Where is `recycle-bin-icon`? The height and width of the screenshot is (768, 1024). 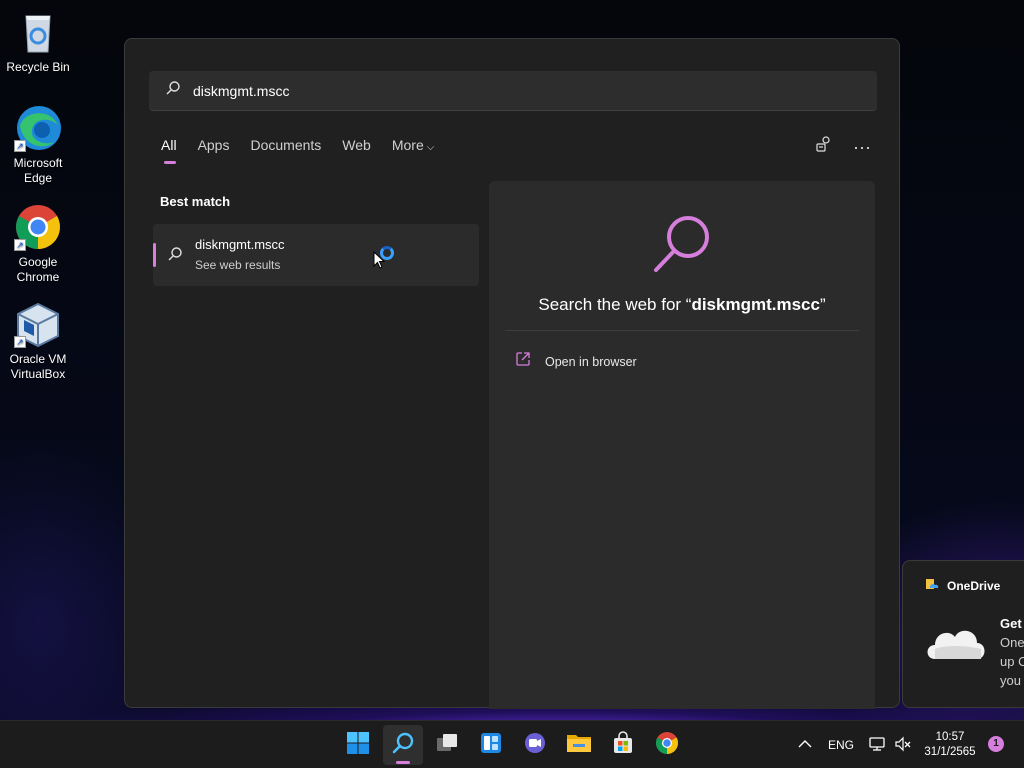 recycle-bin-icon is located at coordinates (38, 32).